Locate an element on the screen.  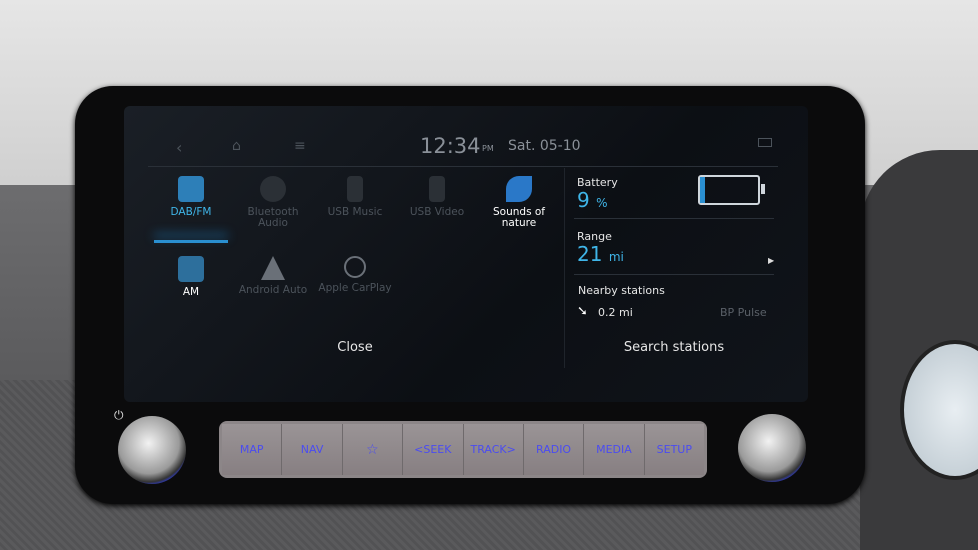
clock-time: 12:34 is located at coordinates (450, 146).